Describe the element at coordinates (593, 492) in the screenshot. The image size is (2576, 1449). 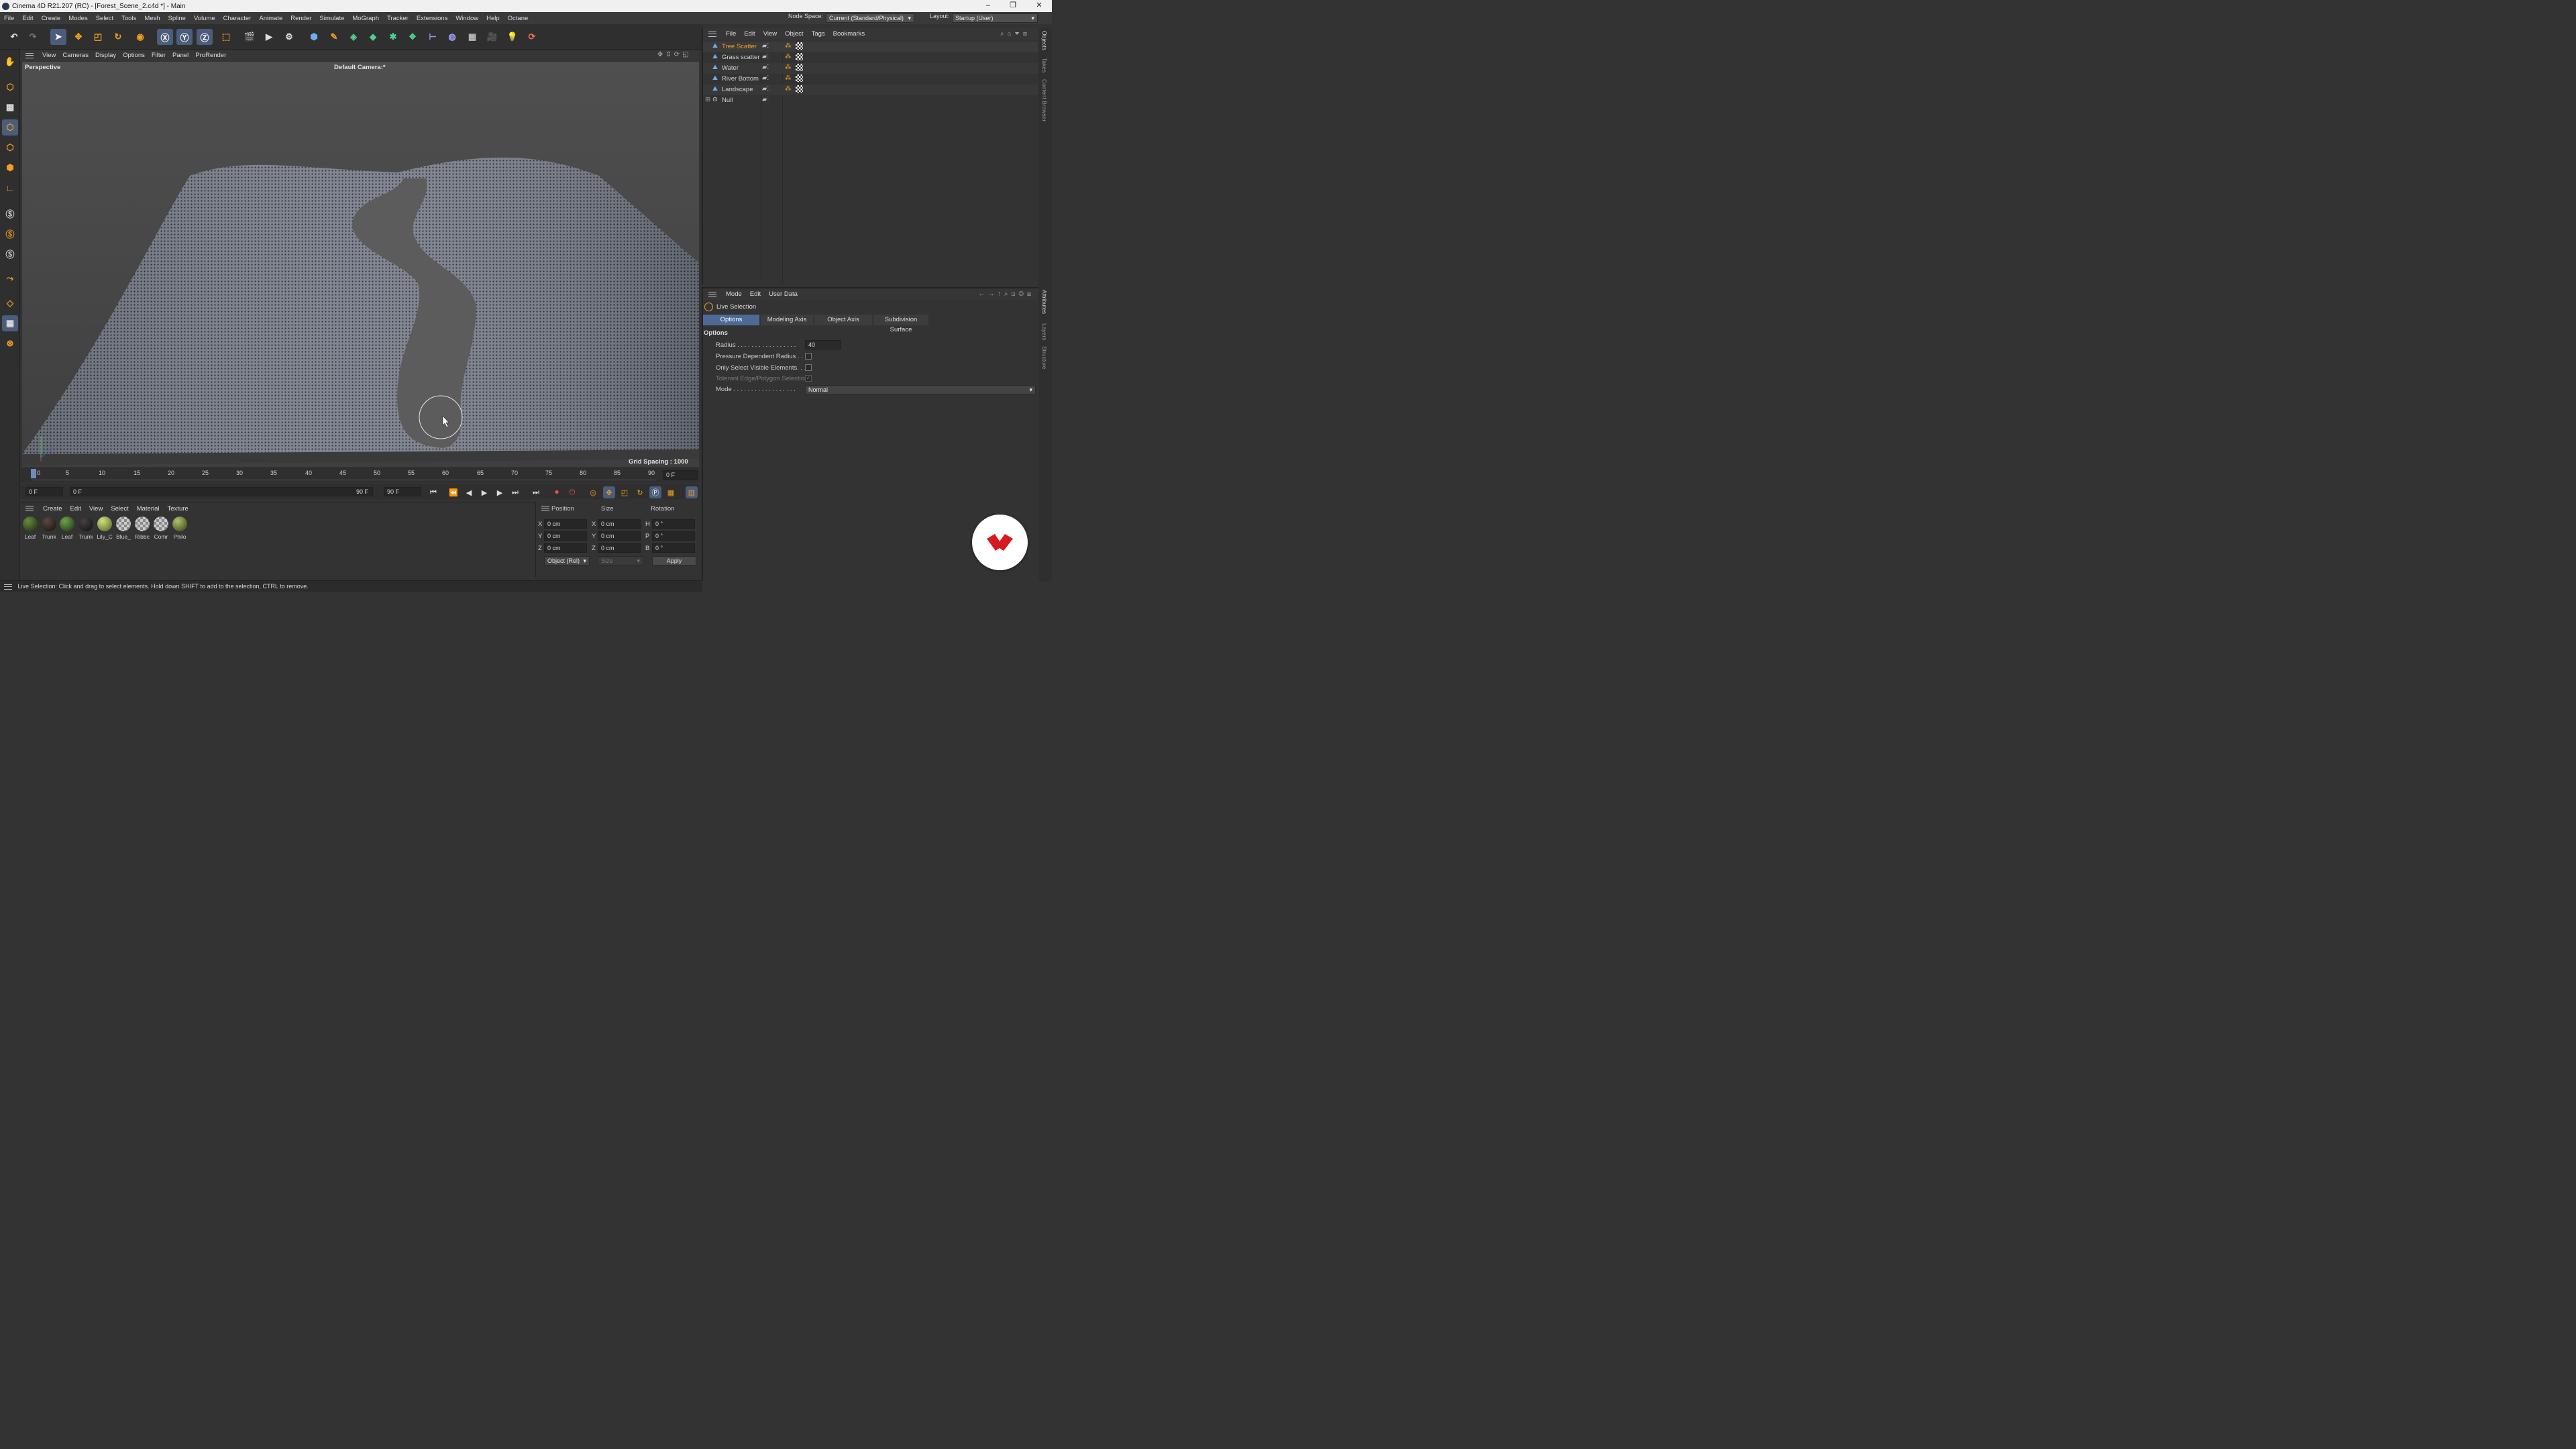
I see `keyframe-selection-icon: ◎` at that location.